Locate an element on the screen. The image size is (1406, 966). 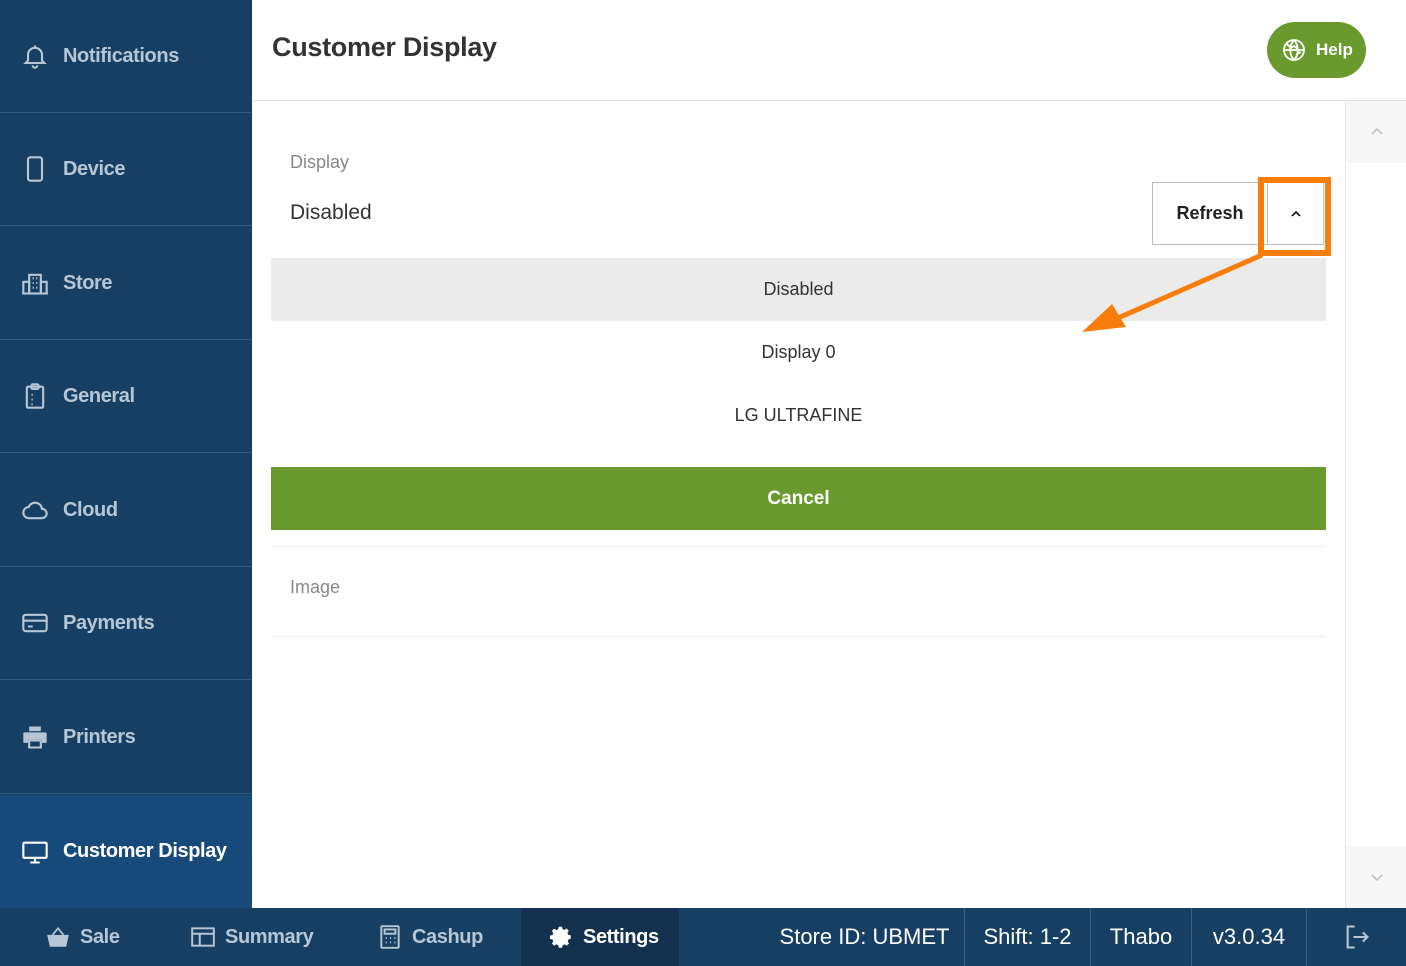
sidebar-item-general: General is located at coordinates (126, 396).